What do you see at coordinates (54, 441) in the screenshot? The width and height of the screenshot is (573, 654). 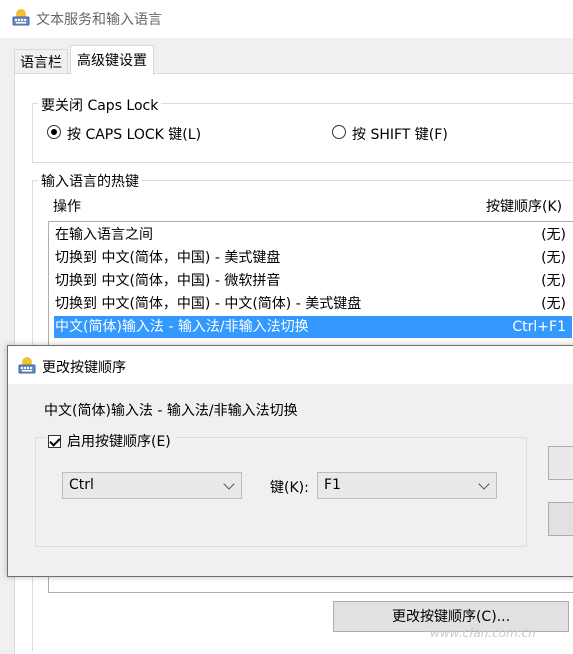 I see `checkmark-icon` at bounding box center [54, 441].